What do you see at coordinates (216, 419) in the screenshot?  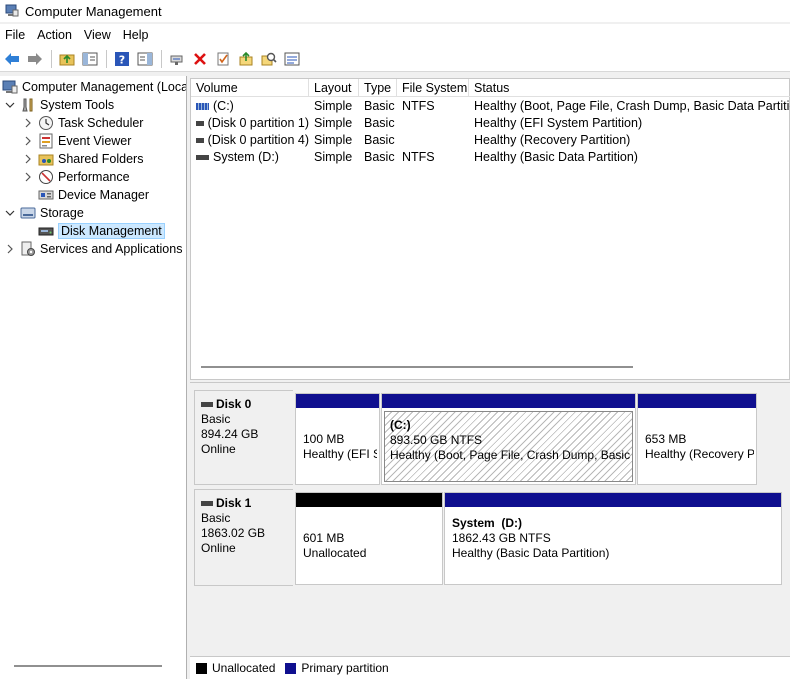 I see `disk-0-type: Basic` at bounding box center [216, 419].